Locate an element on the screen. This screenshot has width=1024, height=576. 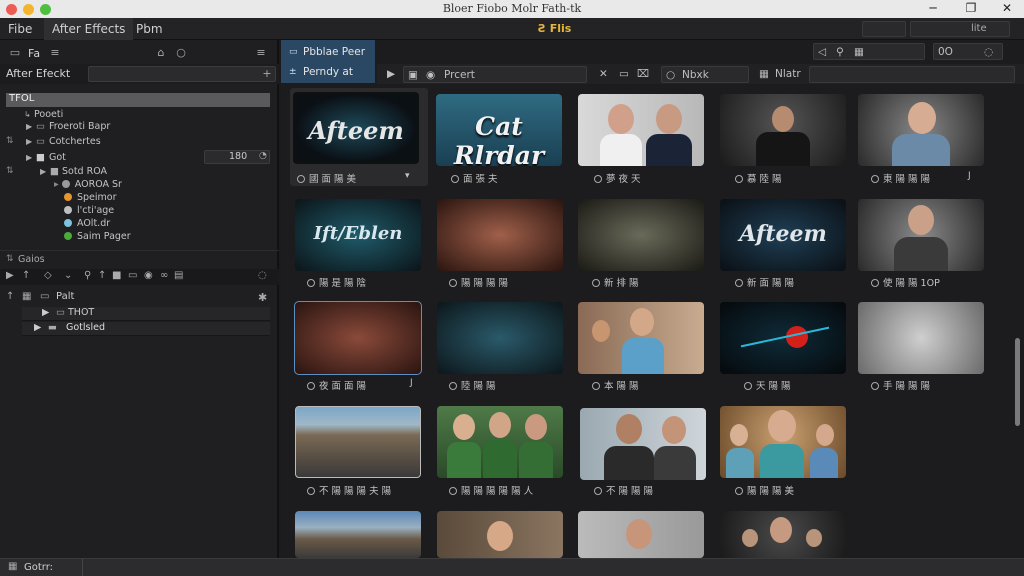
tree-item: ▸ AOROA Sr is located at coordinates (88, 184).